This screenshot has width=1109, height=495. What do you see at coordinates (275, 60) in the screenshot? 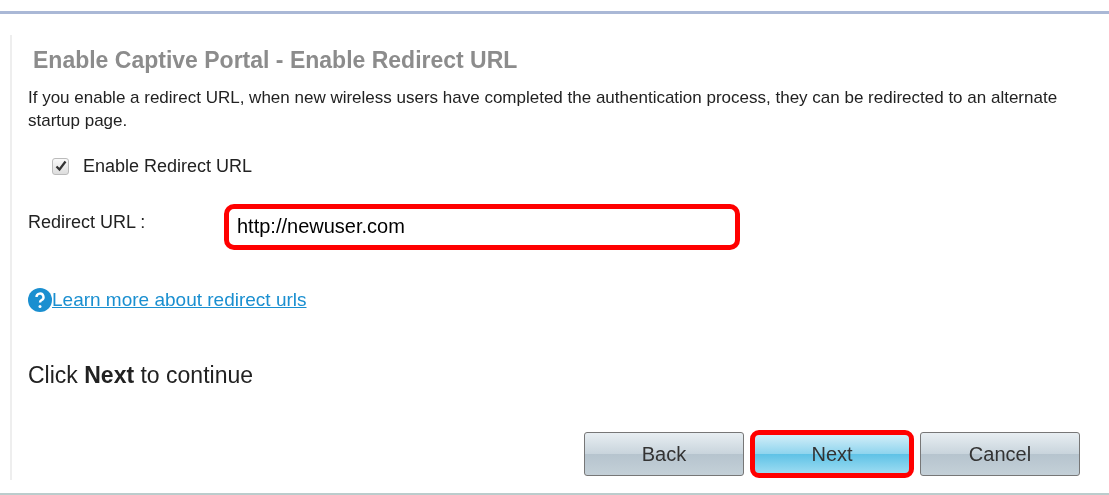
I see `page-title: Enable Captive Portal - Enable Redirect URL` at bounding box center [275, 60].